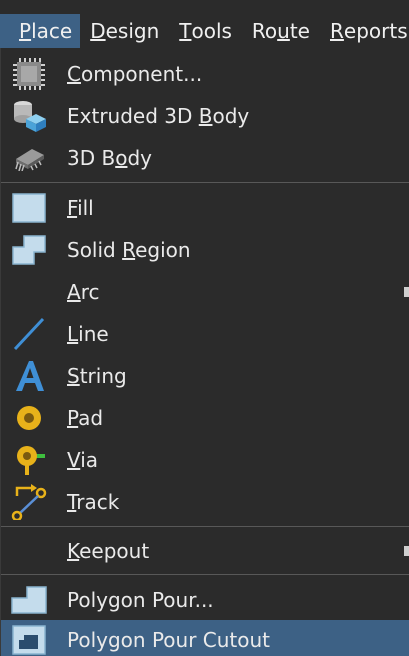 Image resolution: width=409 pixels, height=656 pixels. I want to click on menubar-design: Design, so click(124, 31).